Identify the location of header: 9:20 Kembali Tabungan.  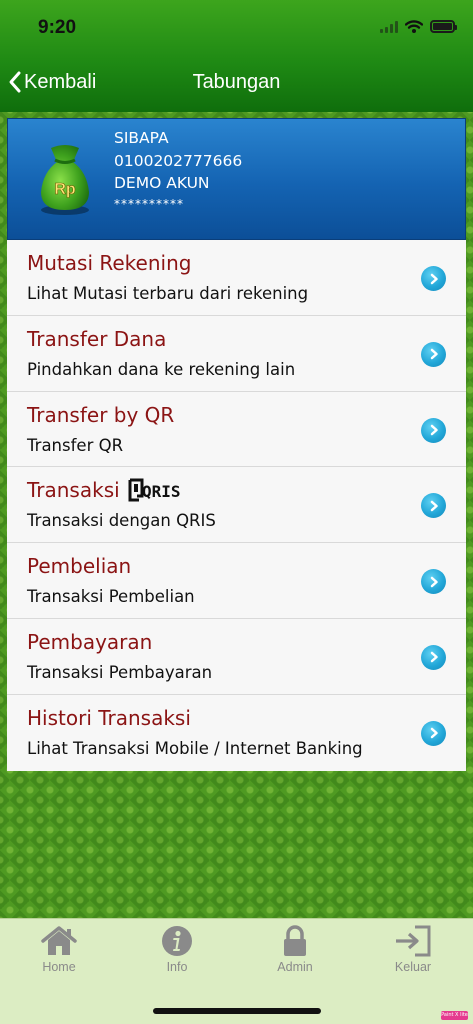
(236, 56).